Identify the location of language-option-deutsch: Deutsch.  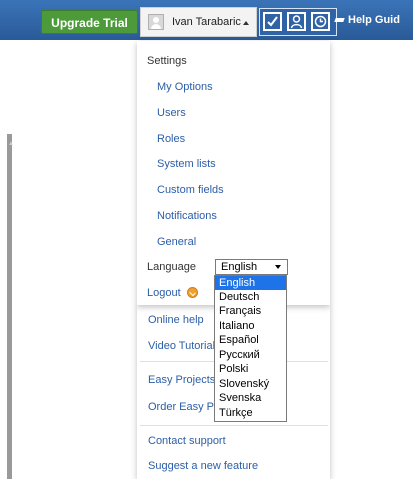
(250, 297).